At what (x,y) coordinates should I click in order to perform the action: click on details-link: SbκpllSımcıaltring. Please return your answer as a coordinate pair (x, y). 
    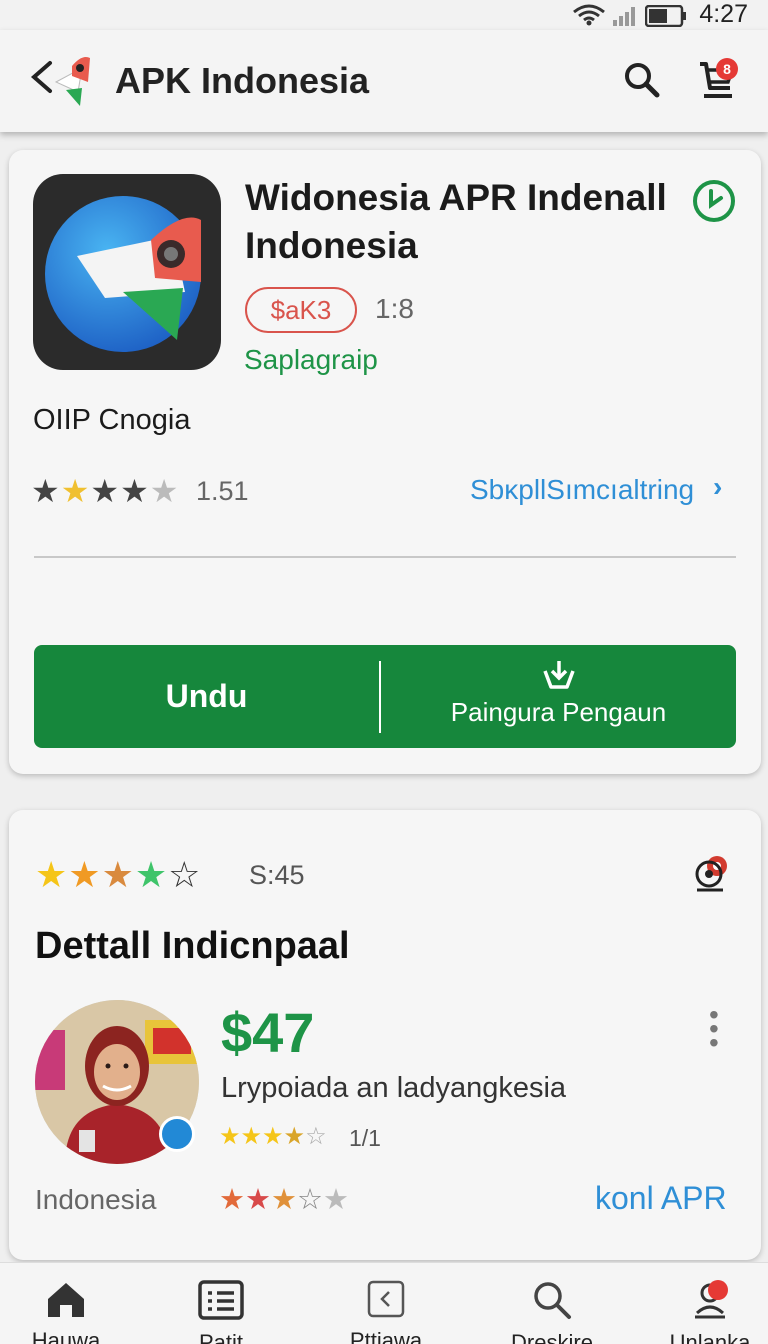
    Looking at the image, I should click on (582, 490).